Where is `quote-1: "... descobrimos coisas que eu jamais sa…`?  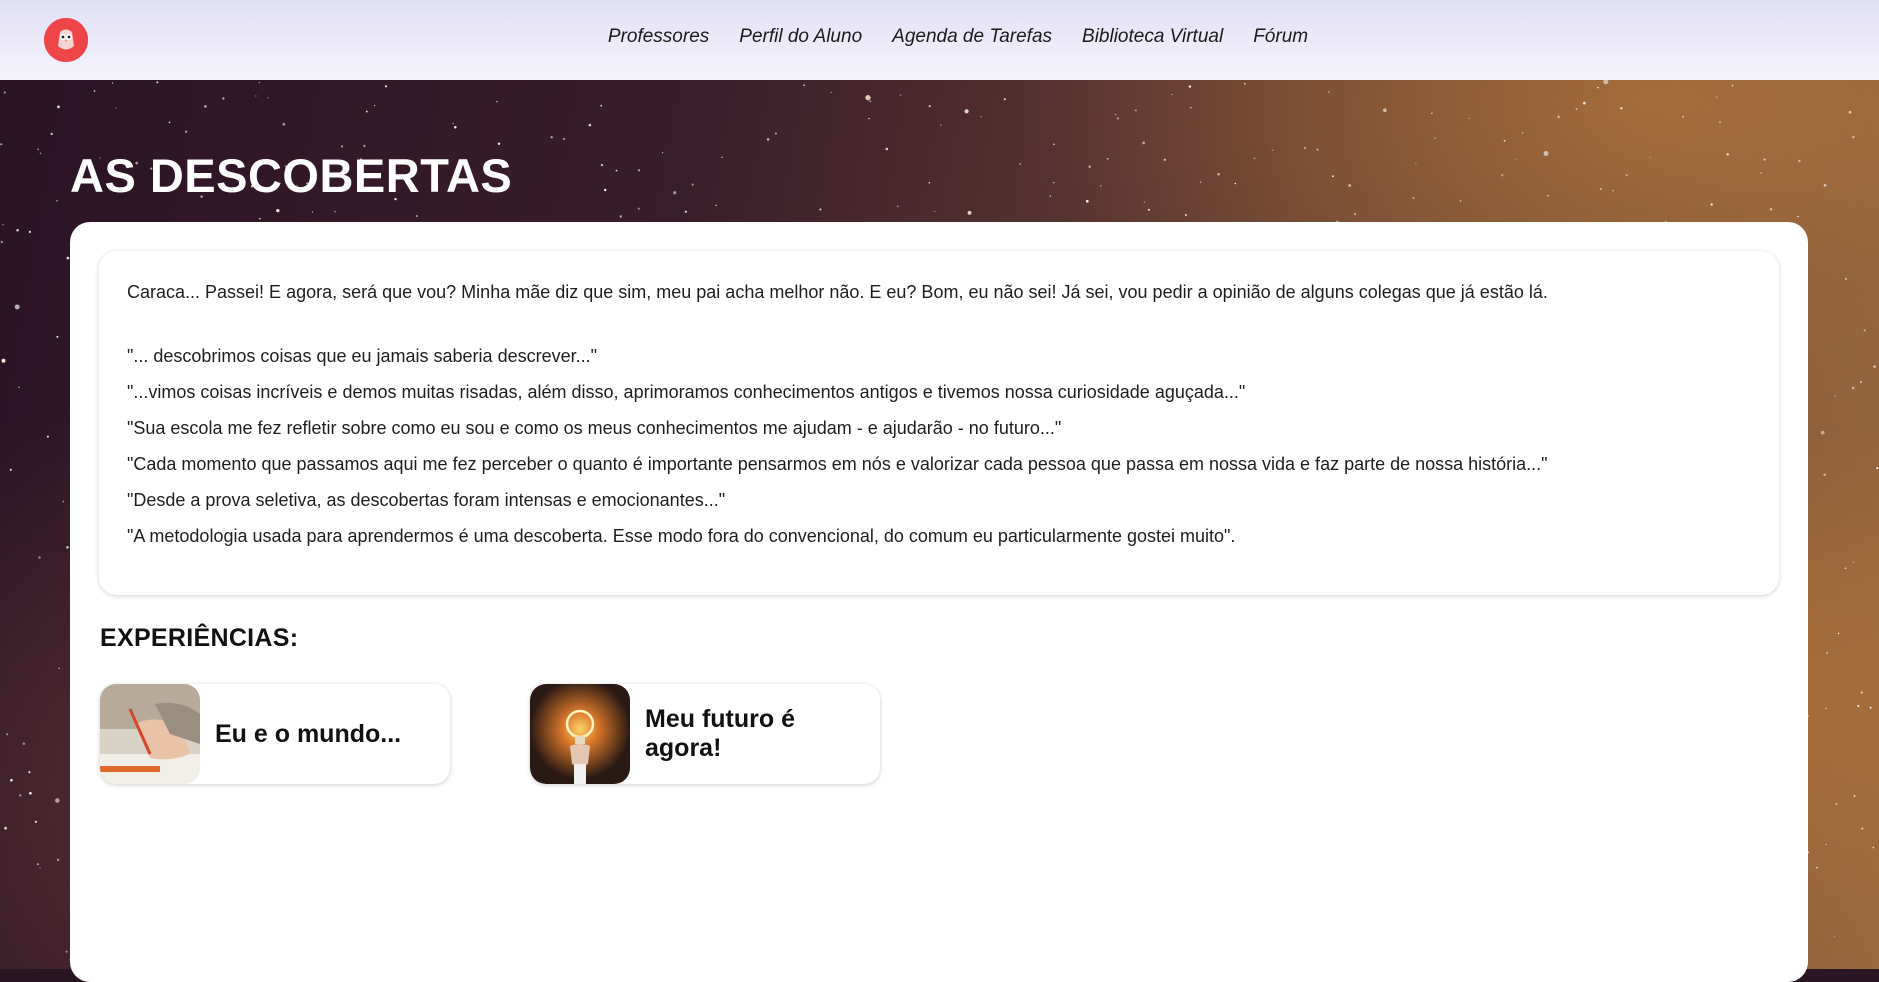
quote-1: "... descobrimos coisas que eu jamais sa… is located at coordinates (362, 356).